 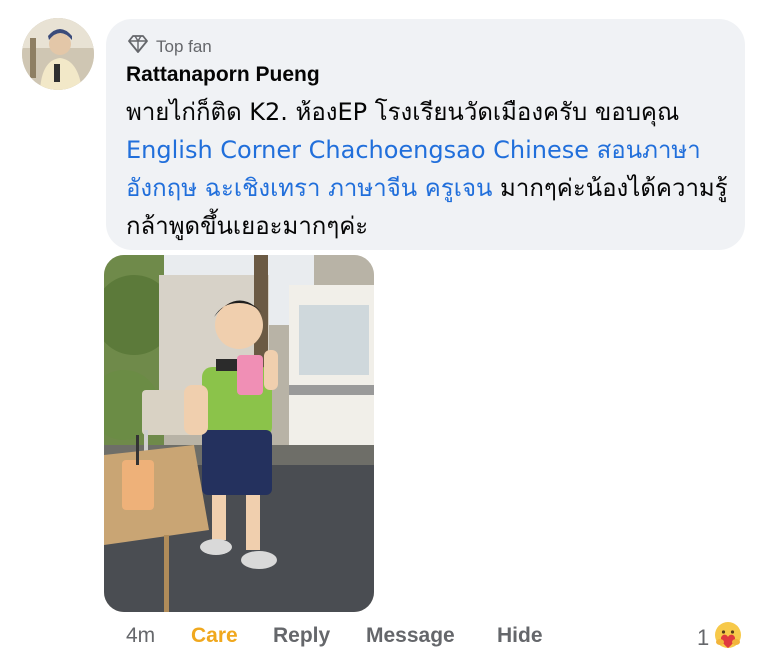 I want to click on author-name: Rattanaporn Pueng, so click(x=223, y=75).